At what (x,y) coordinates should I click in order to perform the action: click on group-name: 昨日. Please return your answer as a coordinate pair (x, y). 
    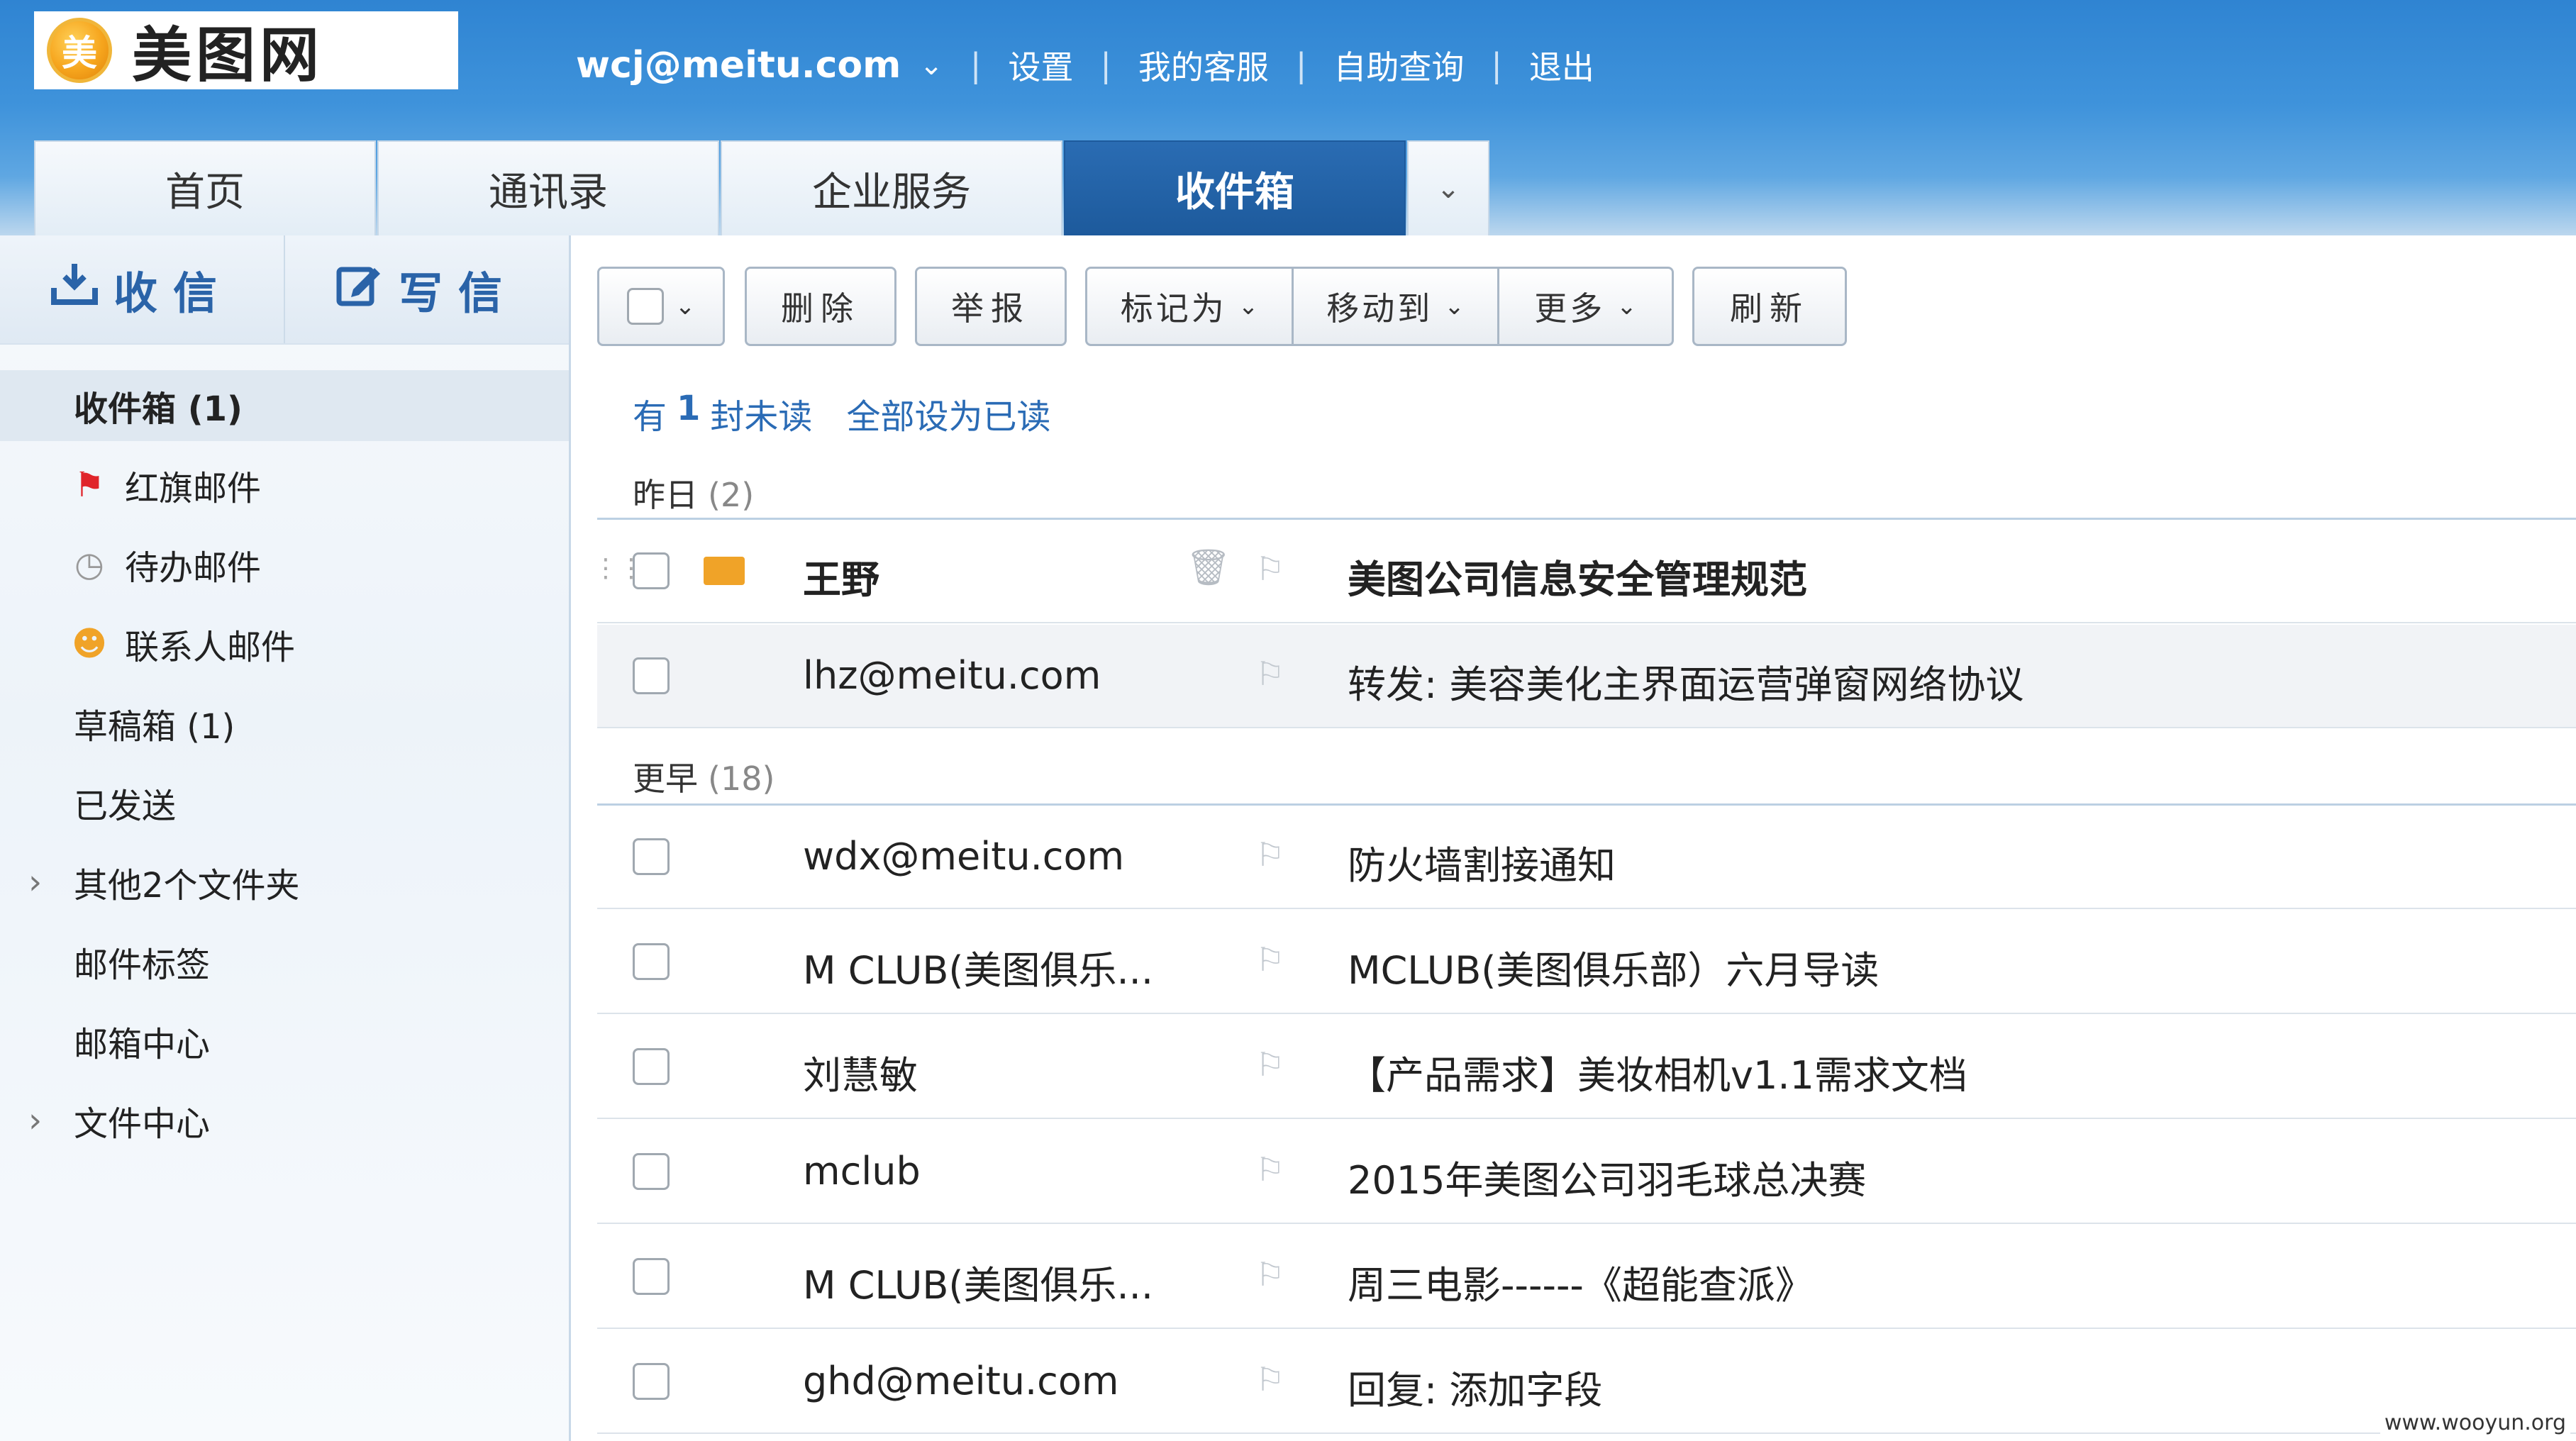
    Looking at the image, I should click on (665, 495).